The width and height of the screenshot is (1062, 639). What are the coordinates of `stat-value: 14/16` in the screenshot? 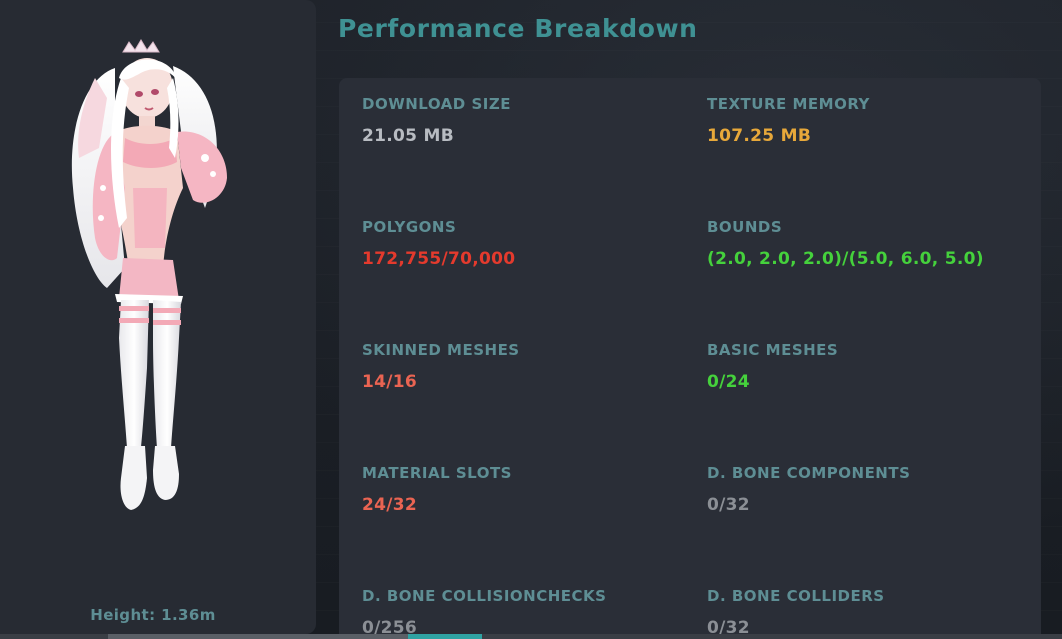 It's located at (390, 382).